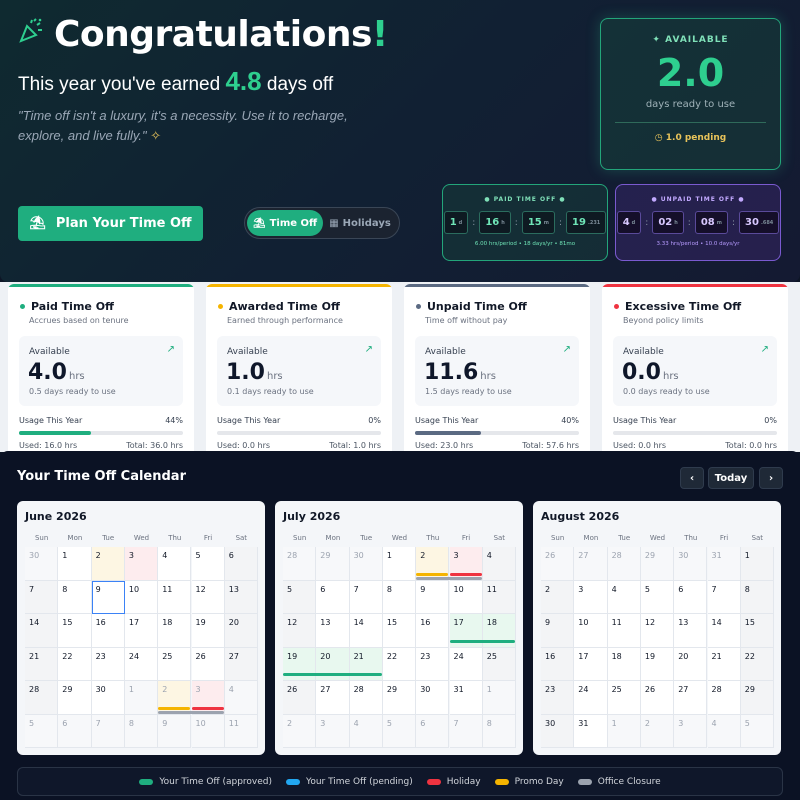  Describe the element at coordinates (42, 664) in the screenshot. I see `calendar-day: 21` at that location.